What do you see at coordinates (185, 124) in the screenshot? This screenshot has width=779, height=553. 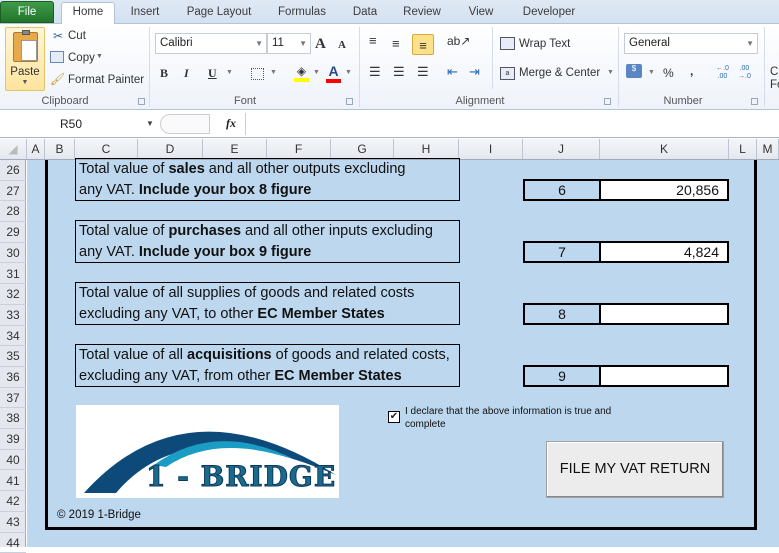 I see `formula-bar-handle` at bounding box center [185, 124].